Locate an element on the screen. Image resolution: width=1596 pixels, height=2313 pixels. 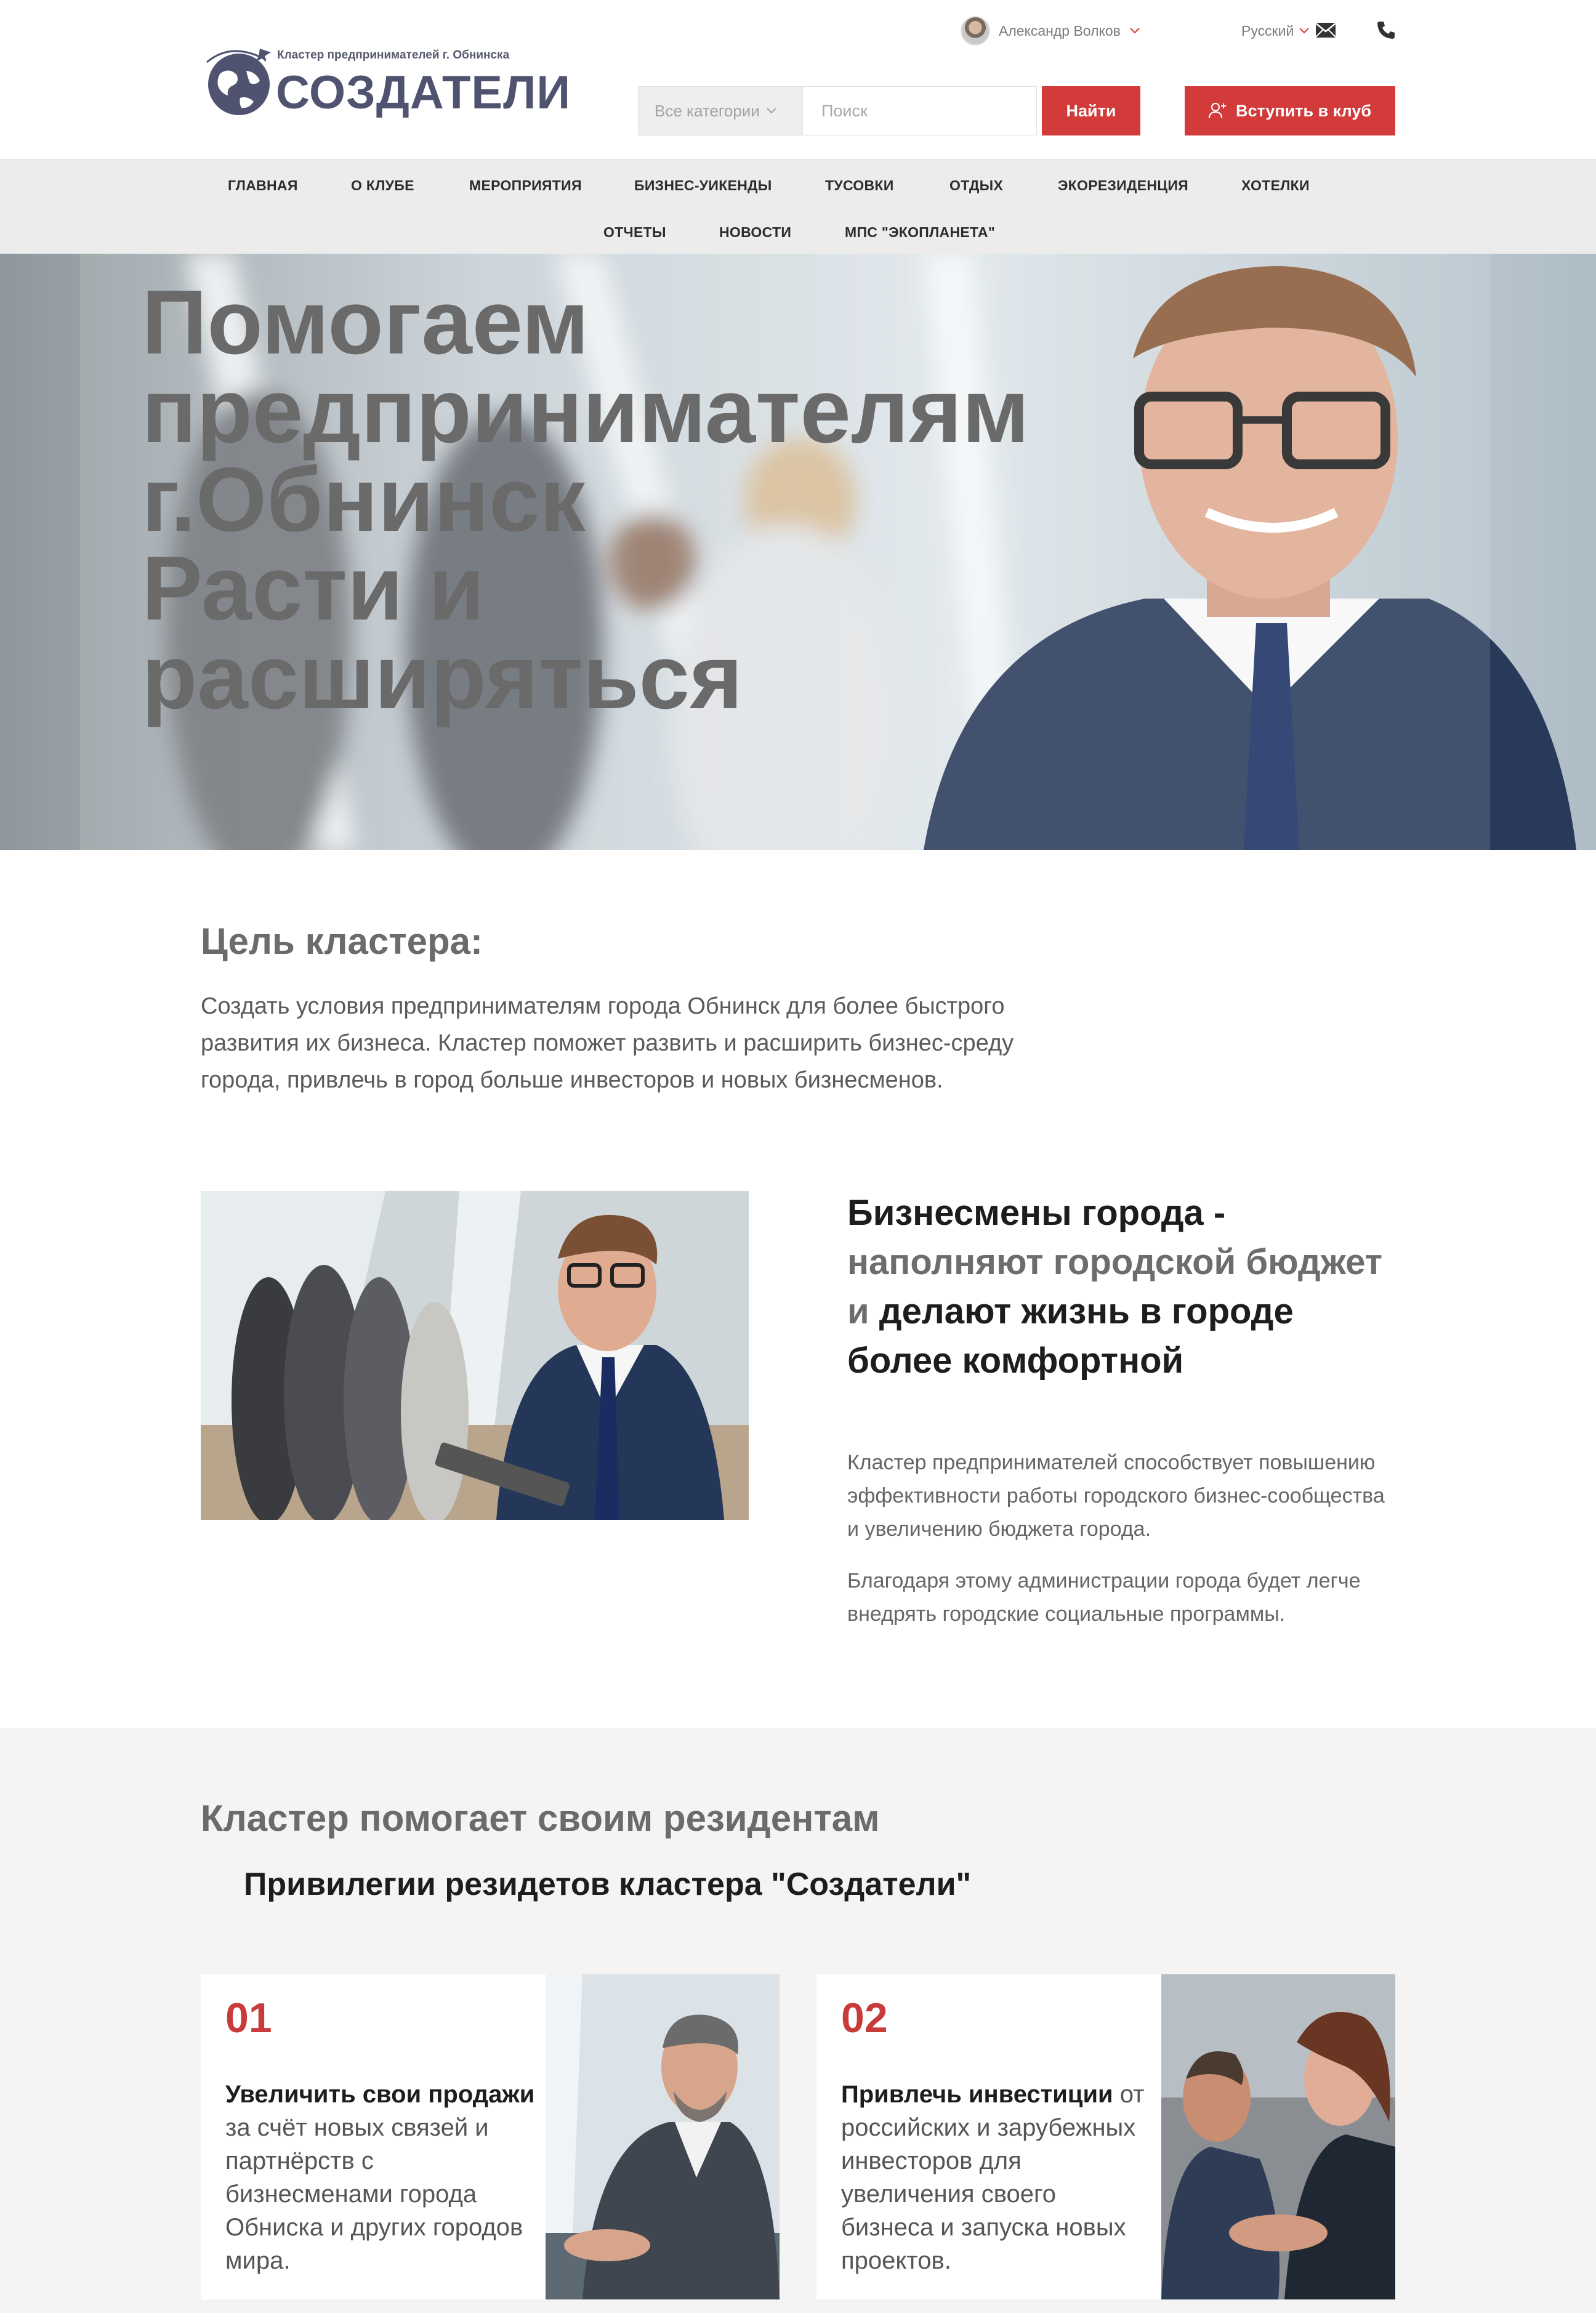
user-menu: Александр Волков is located at coordinates (1050, 31).